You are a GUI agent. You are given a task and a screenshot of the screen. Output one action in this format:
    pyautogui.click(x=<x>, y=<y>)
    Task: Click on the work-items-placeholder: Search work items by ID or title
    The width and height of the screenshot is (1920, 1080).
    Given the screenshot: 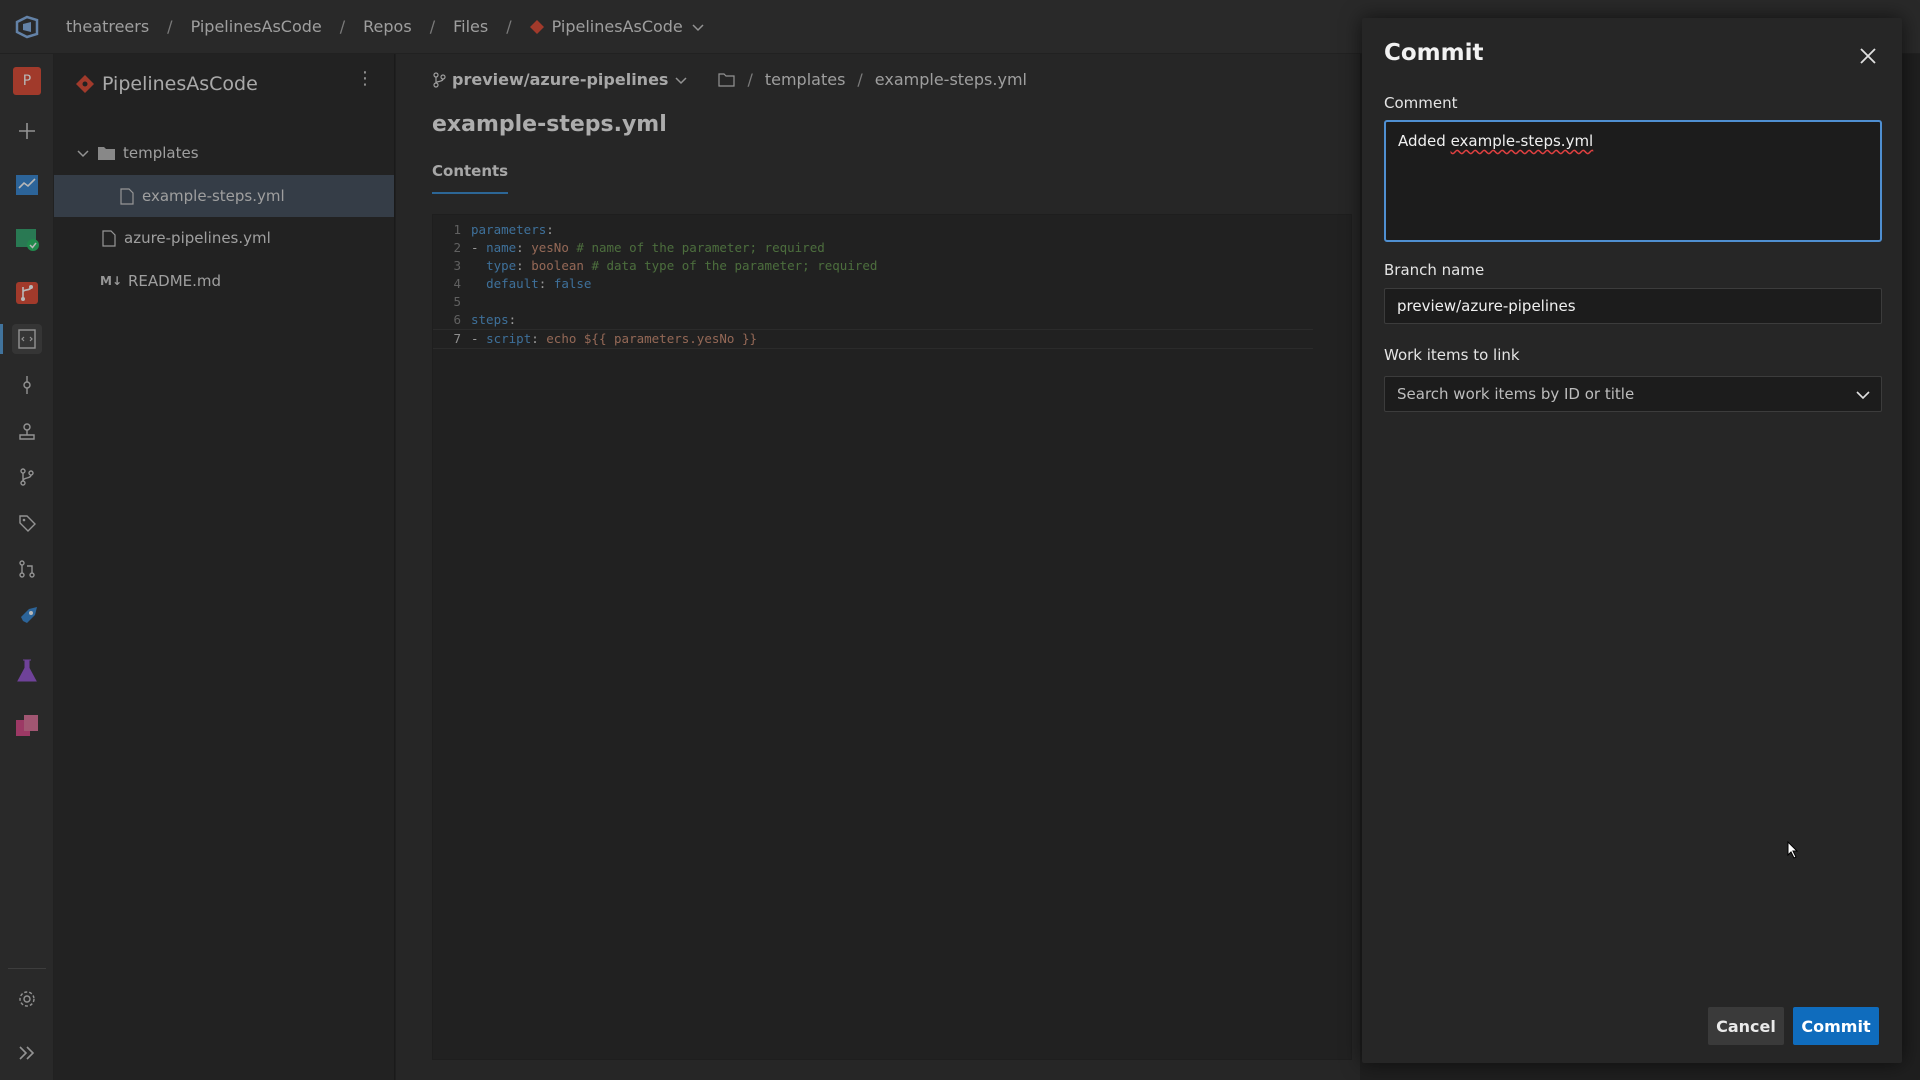 What is the action you would take?
    pyautogui.click(x=1516, y=394)
    